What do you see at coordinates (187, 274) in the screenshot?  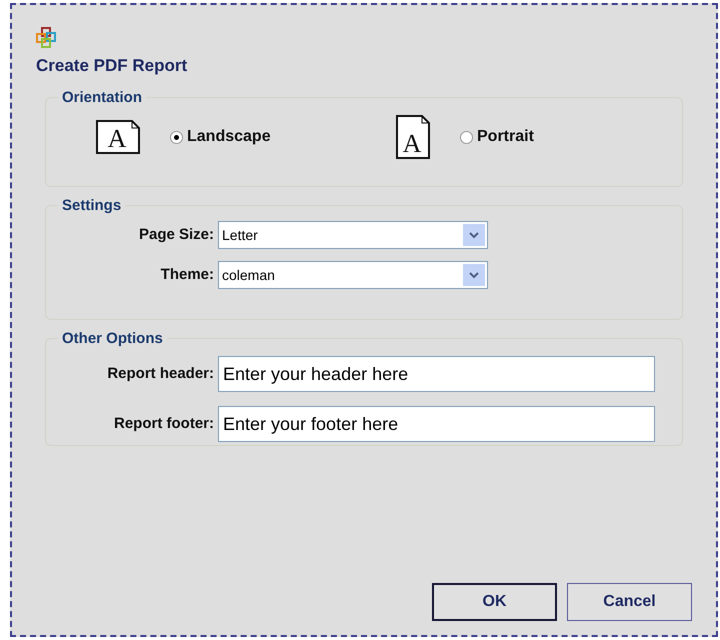 I see `field-label: Theme:` at bounding box center [187, 274].